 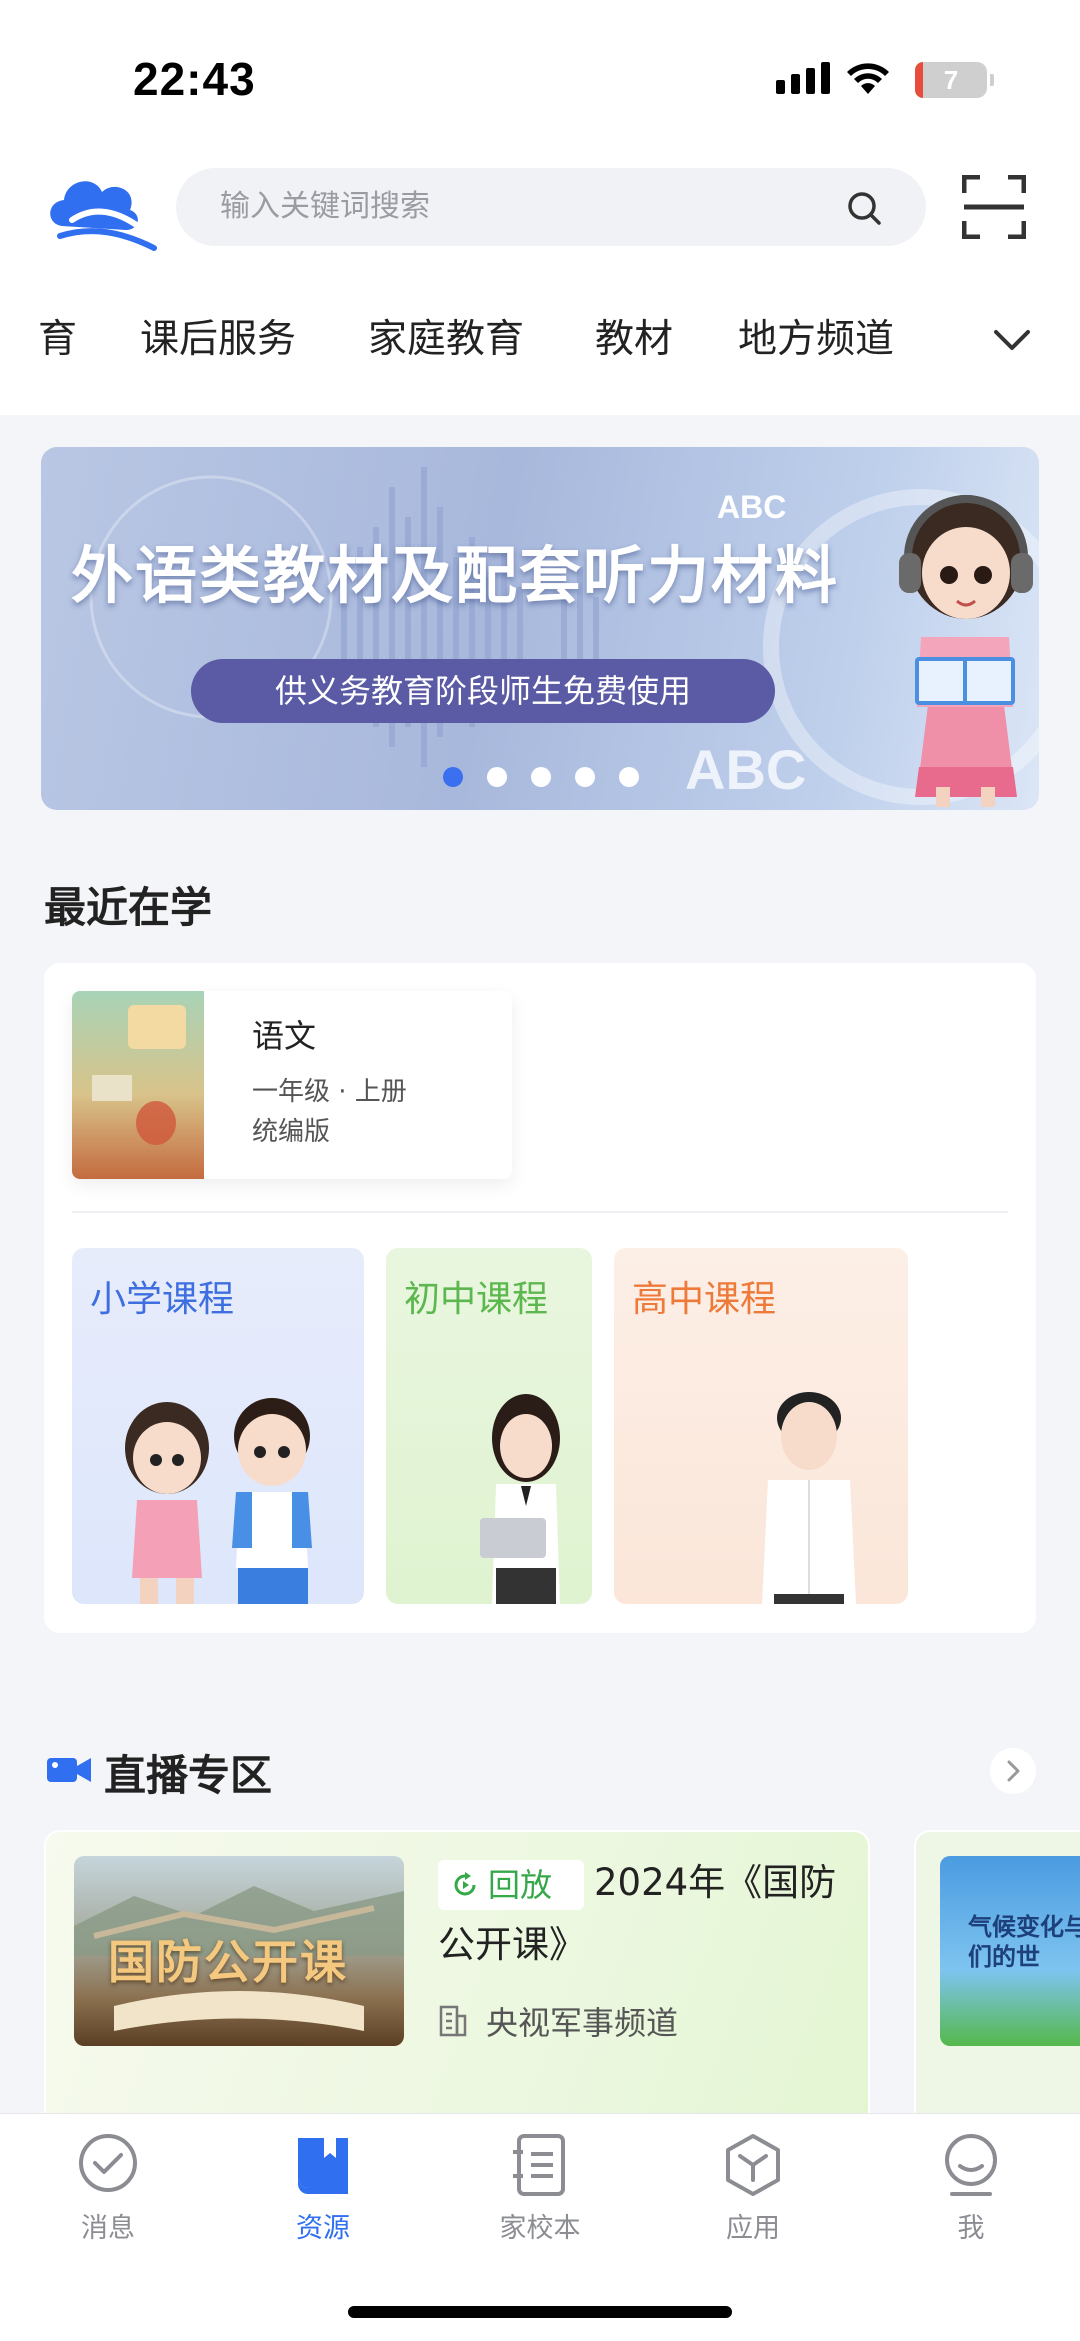 I want to click on tabbar-item-messages: 消息, so click(x=108, y=2188).